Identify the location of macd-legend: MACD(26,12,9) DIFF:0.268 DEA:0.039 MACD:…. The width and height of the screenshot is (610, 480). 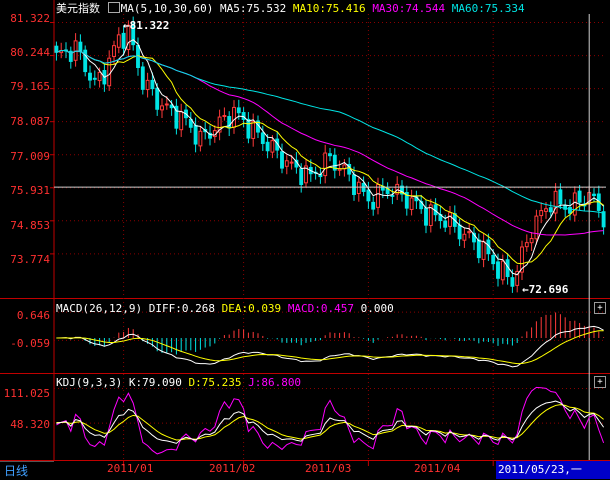
(225, 308).